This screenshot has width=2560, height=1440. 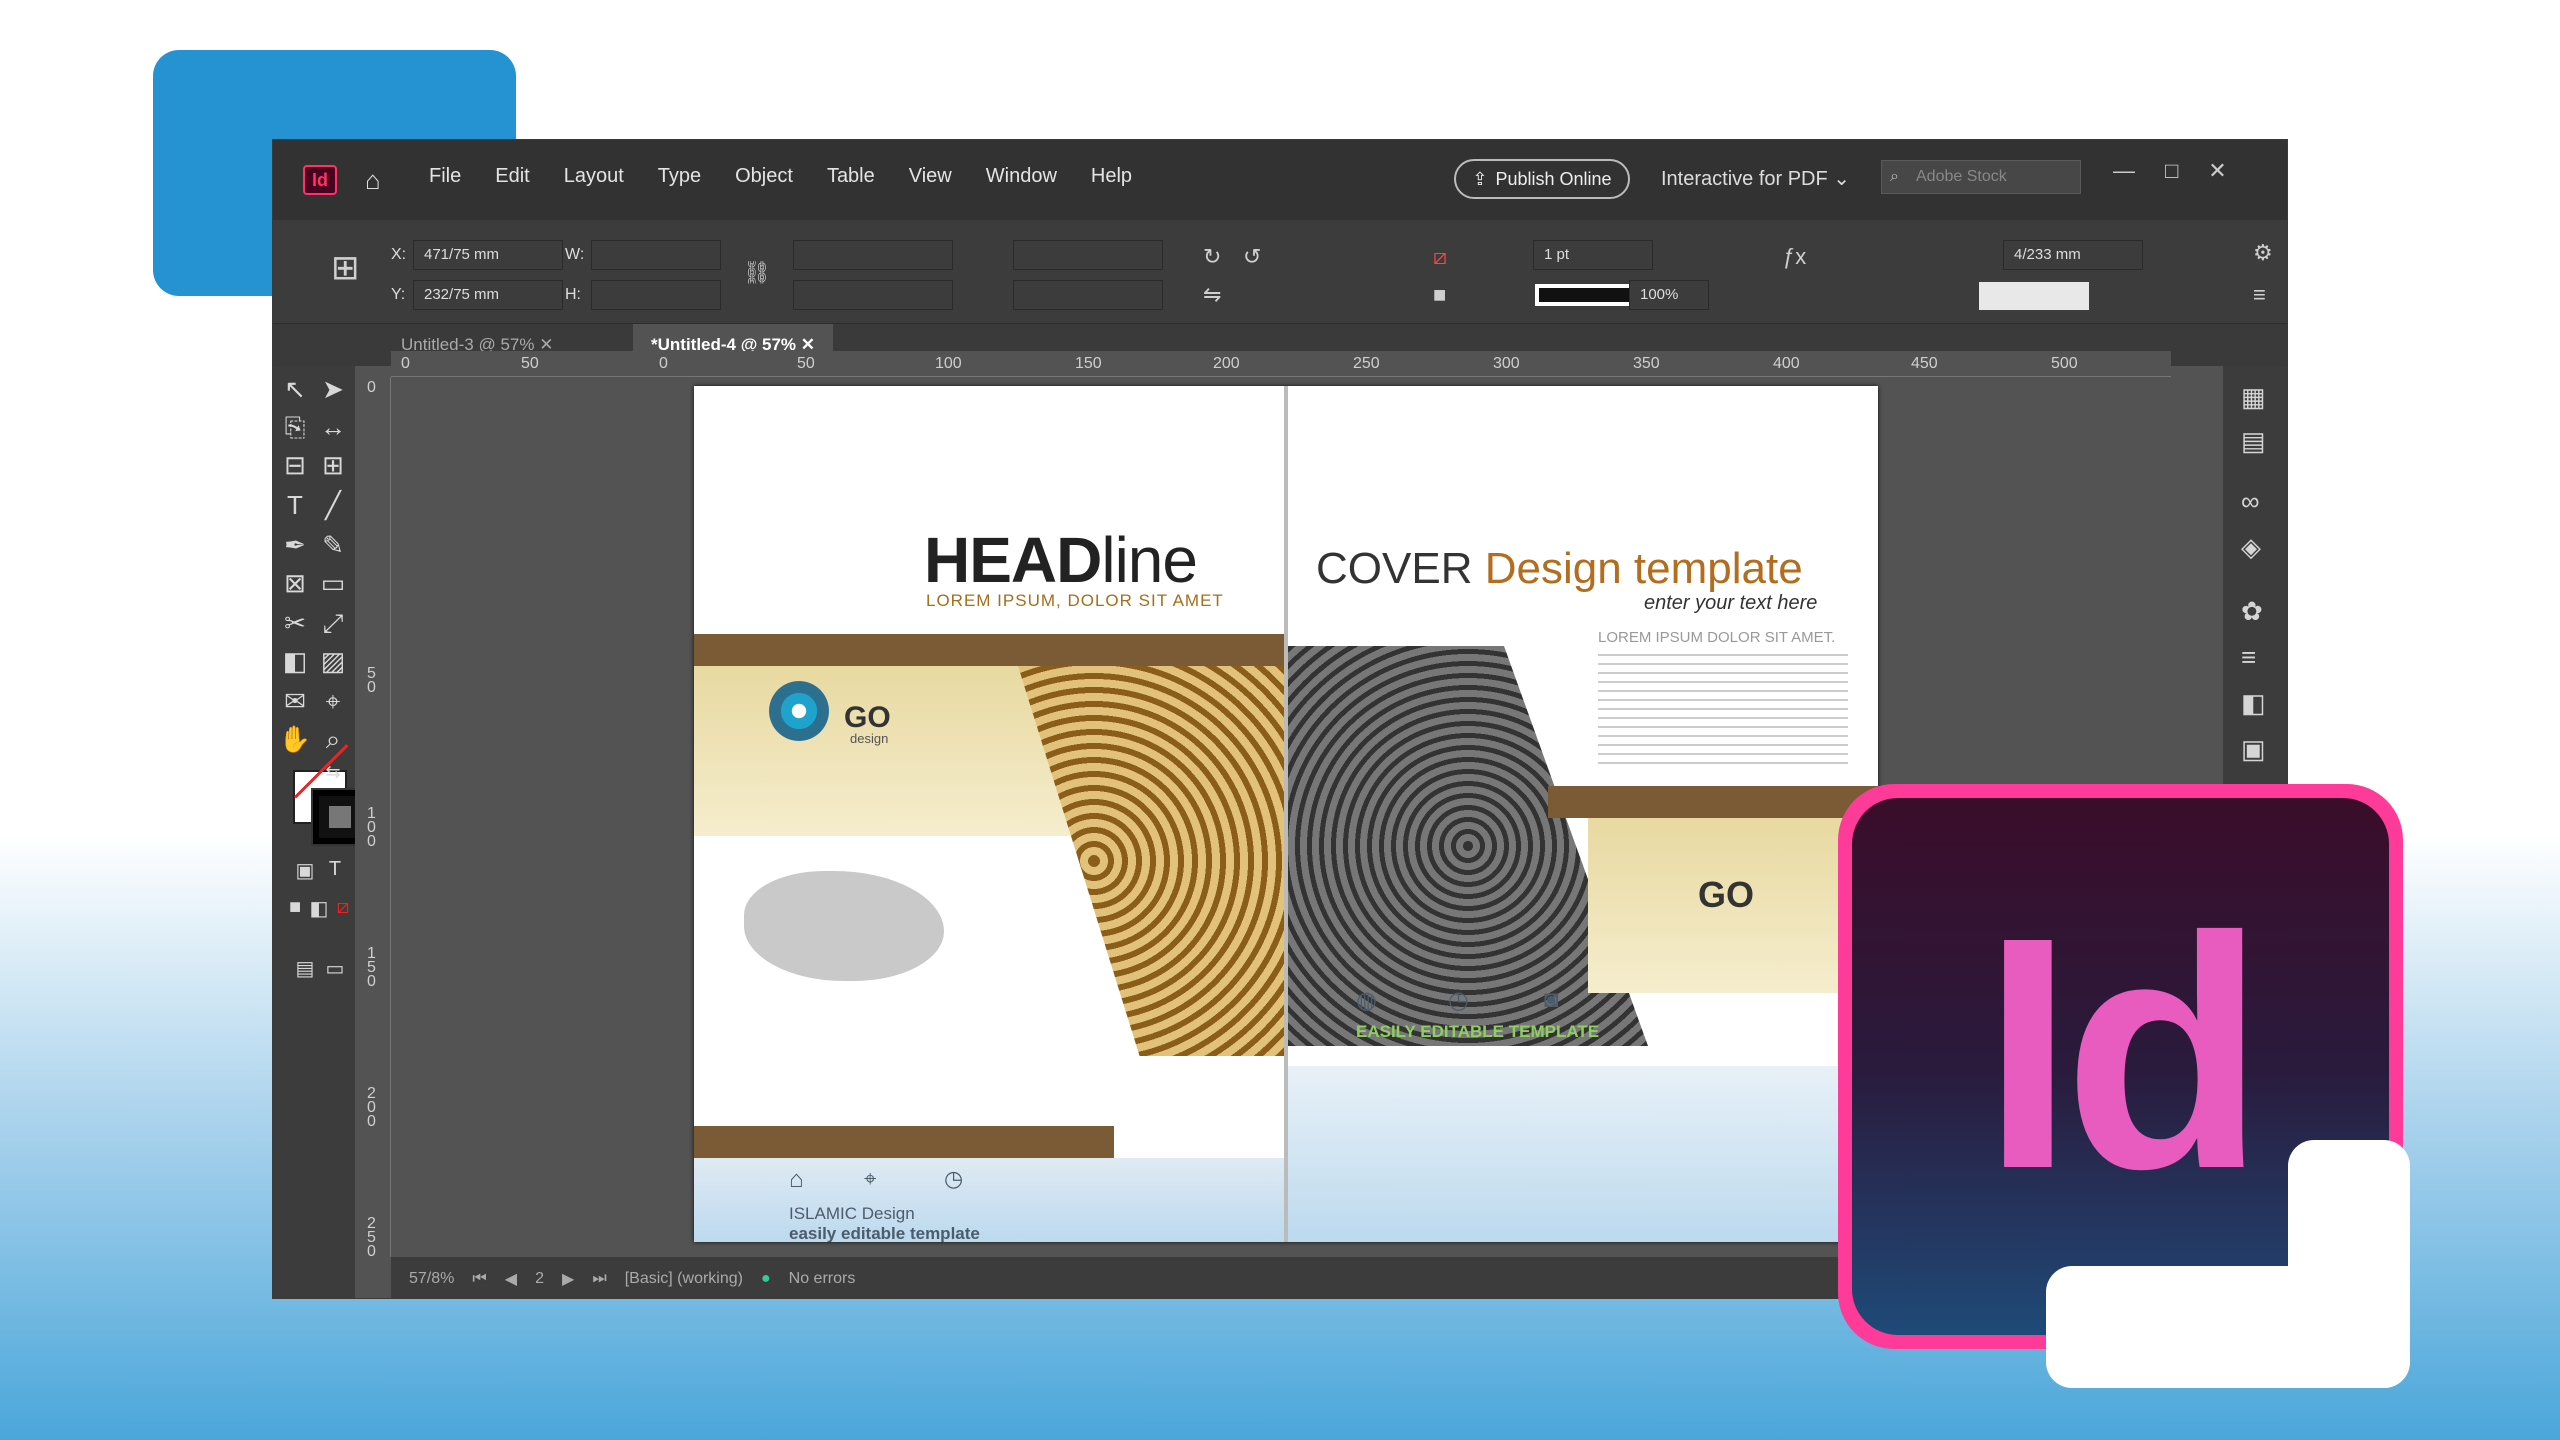 What do you see at coordinates (2217, 171) in the screenshot?
I see `close-icon: ✕` at bounding box center [2217, 171].